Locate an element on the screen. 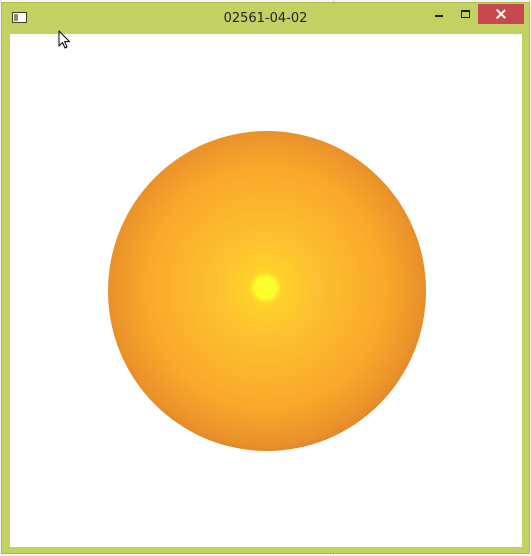  maximize-button is located at coordinates (465, 14).